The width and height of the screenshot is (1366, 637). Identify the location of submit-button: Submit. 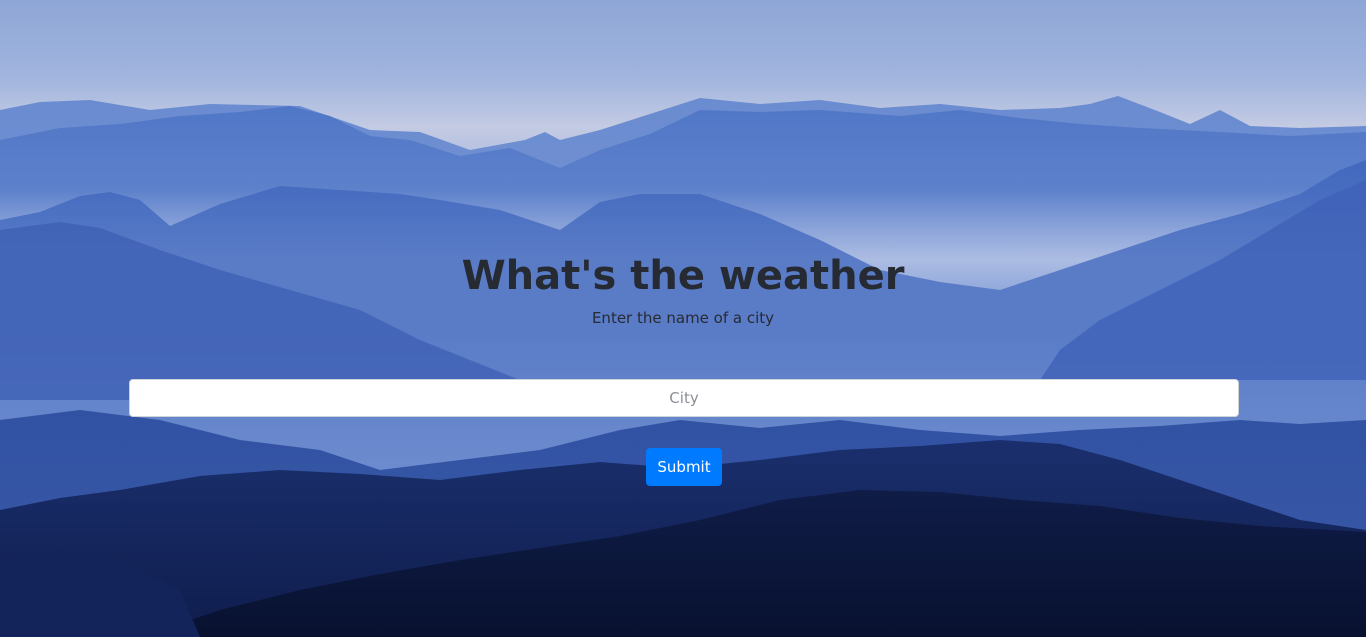
(684, 467).